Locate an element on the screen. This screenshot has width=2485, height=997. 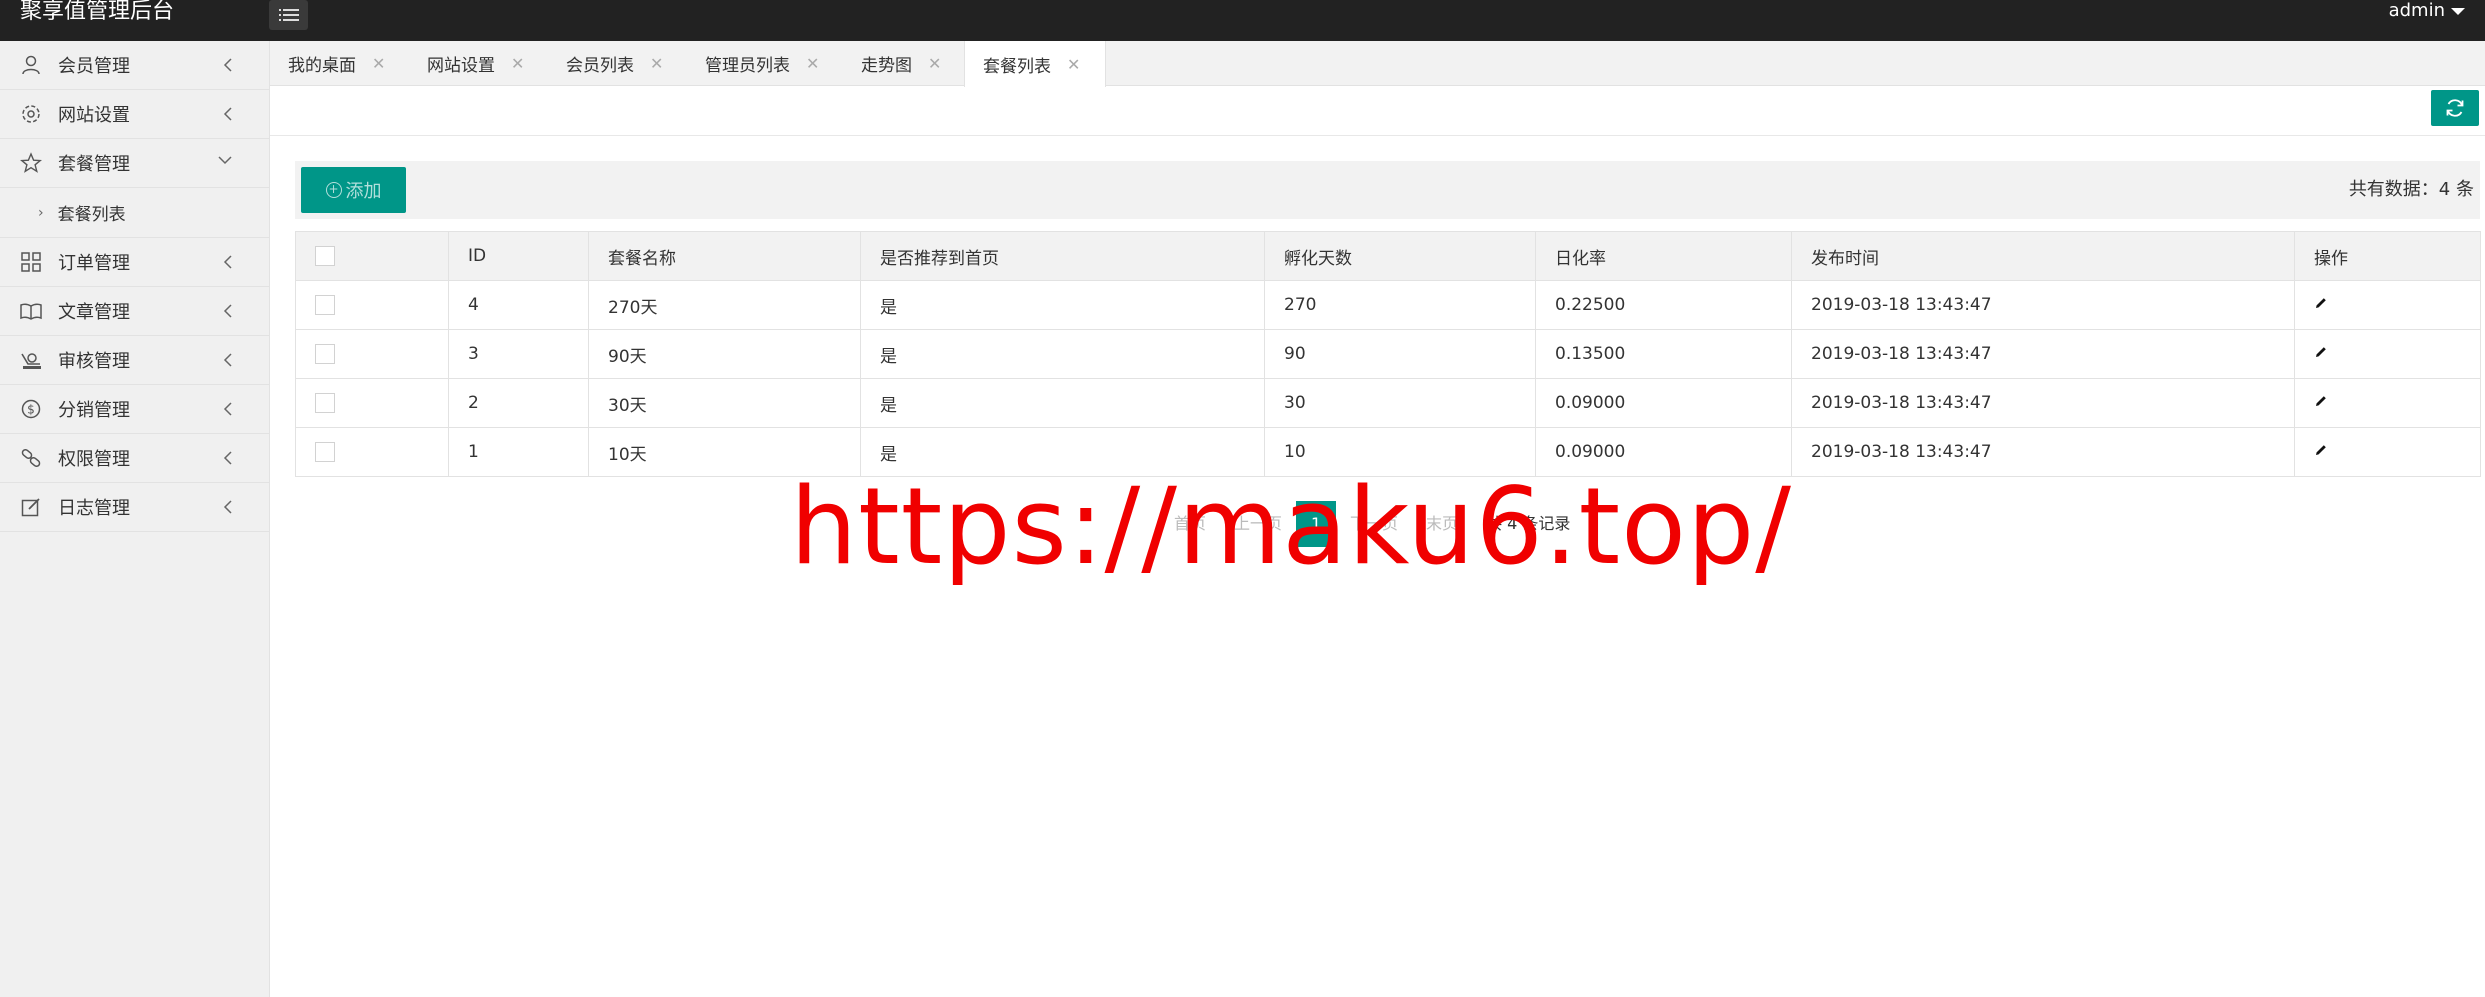
tab-my-desktop: 我的桌面 ✕ is located at coordinates (327, 63).